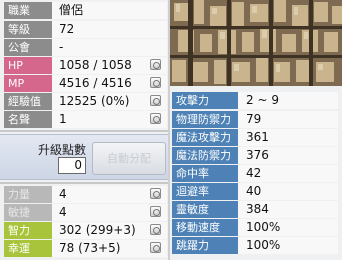 The width and height of the screenshot is (342, 260). Describe the element at coordinates (85, 83) in the screenshot. I see `row-mp: MP 4516 / 4516` at that location.